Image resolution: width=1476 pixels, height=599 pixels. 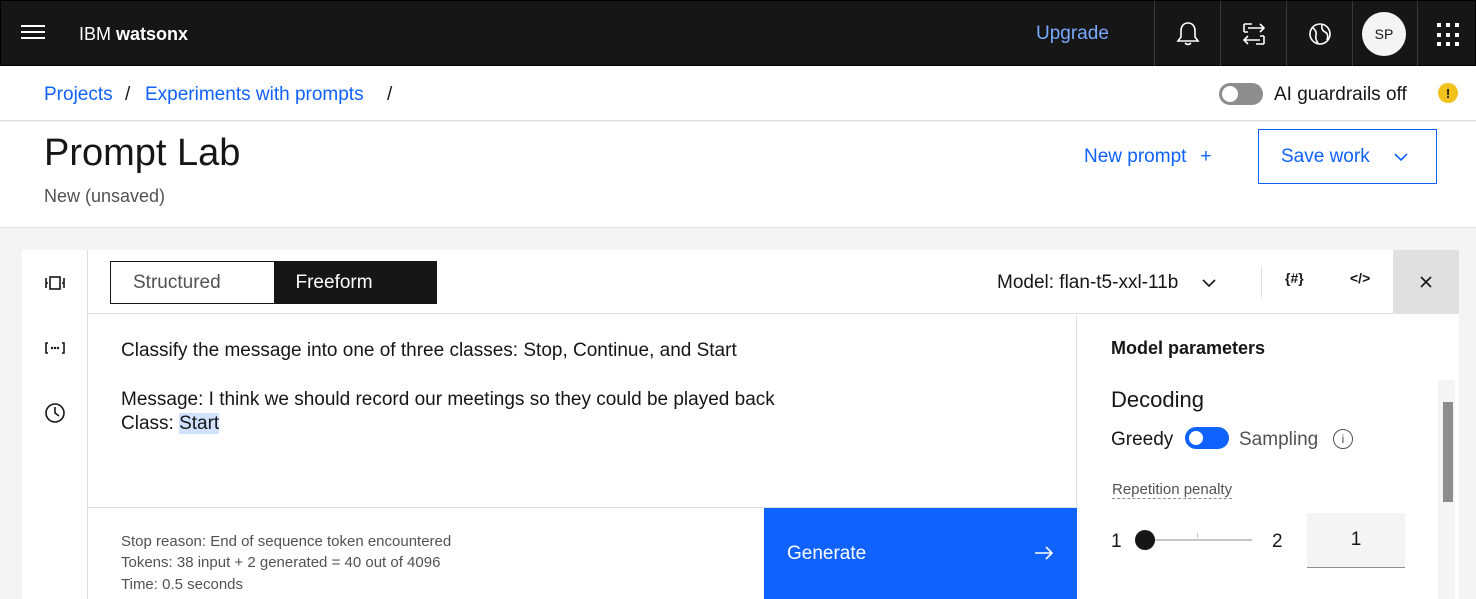 What do you see at coordinates (1142, 439) in the screenshot?
I see `greedy-label: Greedy` at bounding box center [1142, 439].